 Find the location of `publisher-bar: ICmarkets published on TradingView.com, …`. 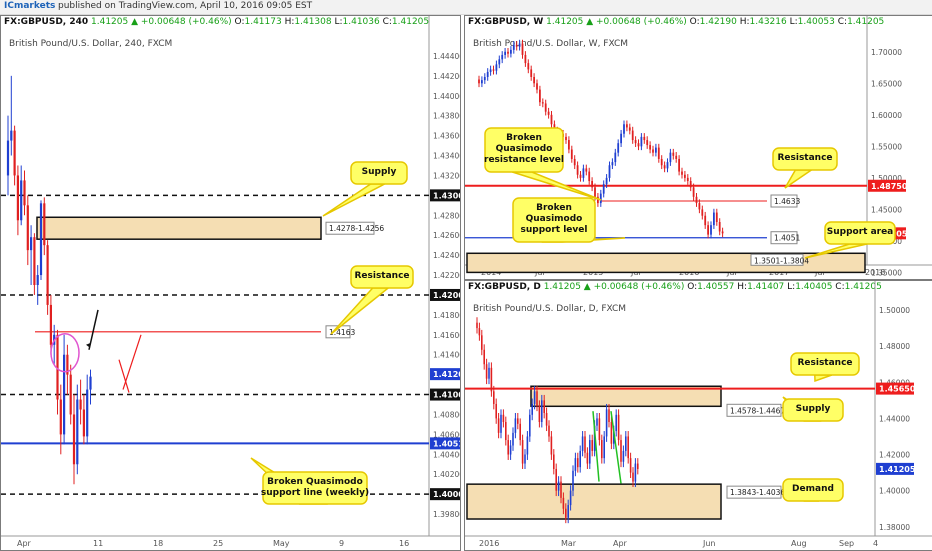

publisher-bar: ICmarkets published on TradingView.com, … is located at coordinates (466, 7).